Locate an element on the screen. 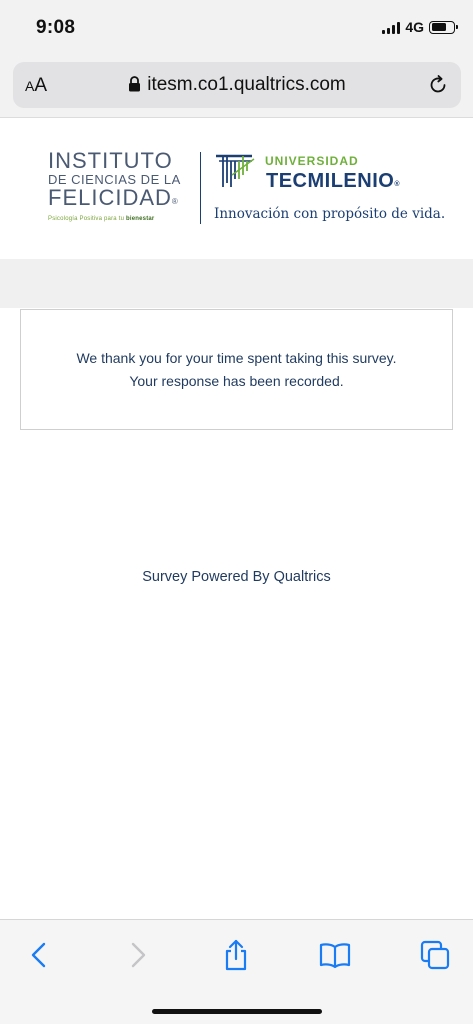 Image resolution: width=473 pixels, height=1024 pixels. url-text: itesm.co1.qualtrics.com is located at coordinates (246, 84).